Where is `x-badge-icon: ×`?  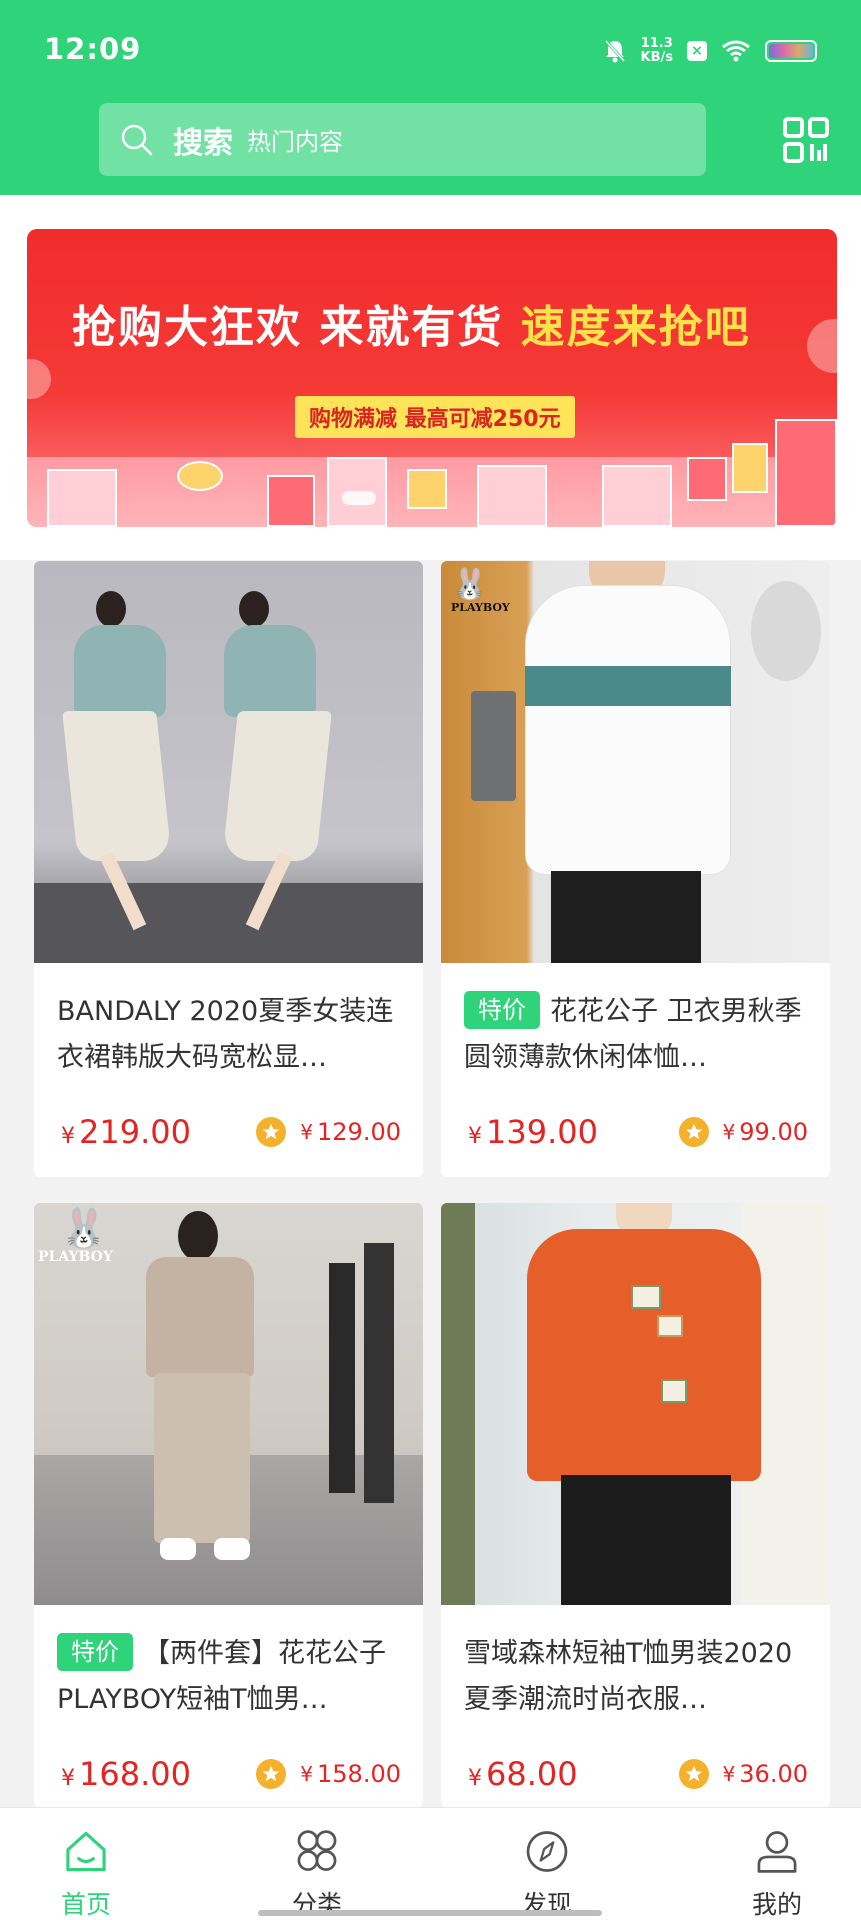
x-badge-icon: × is located at coordinates (697, 51).